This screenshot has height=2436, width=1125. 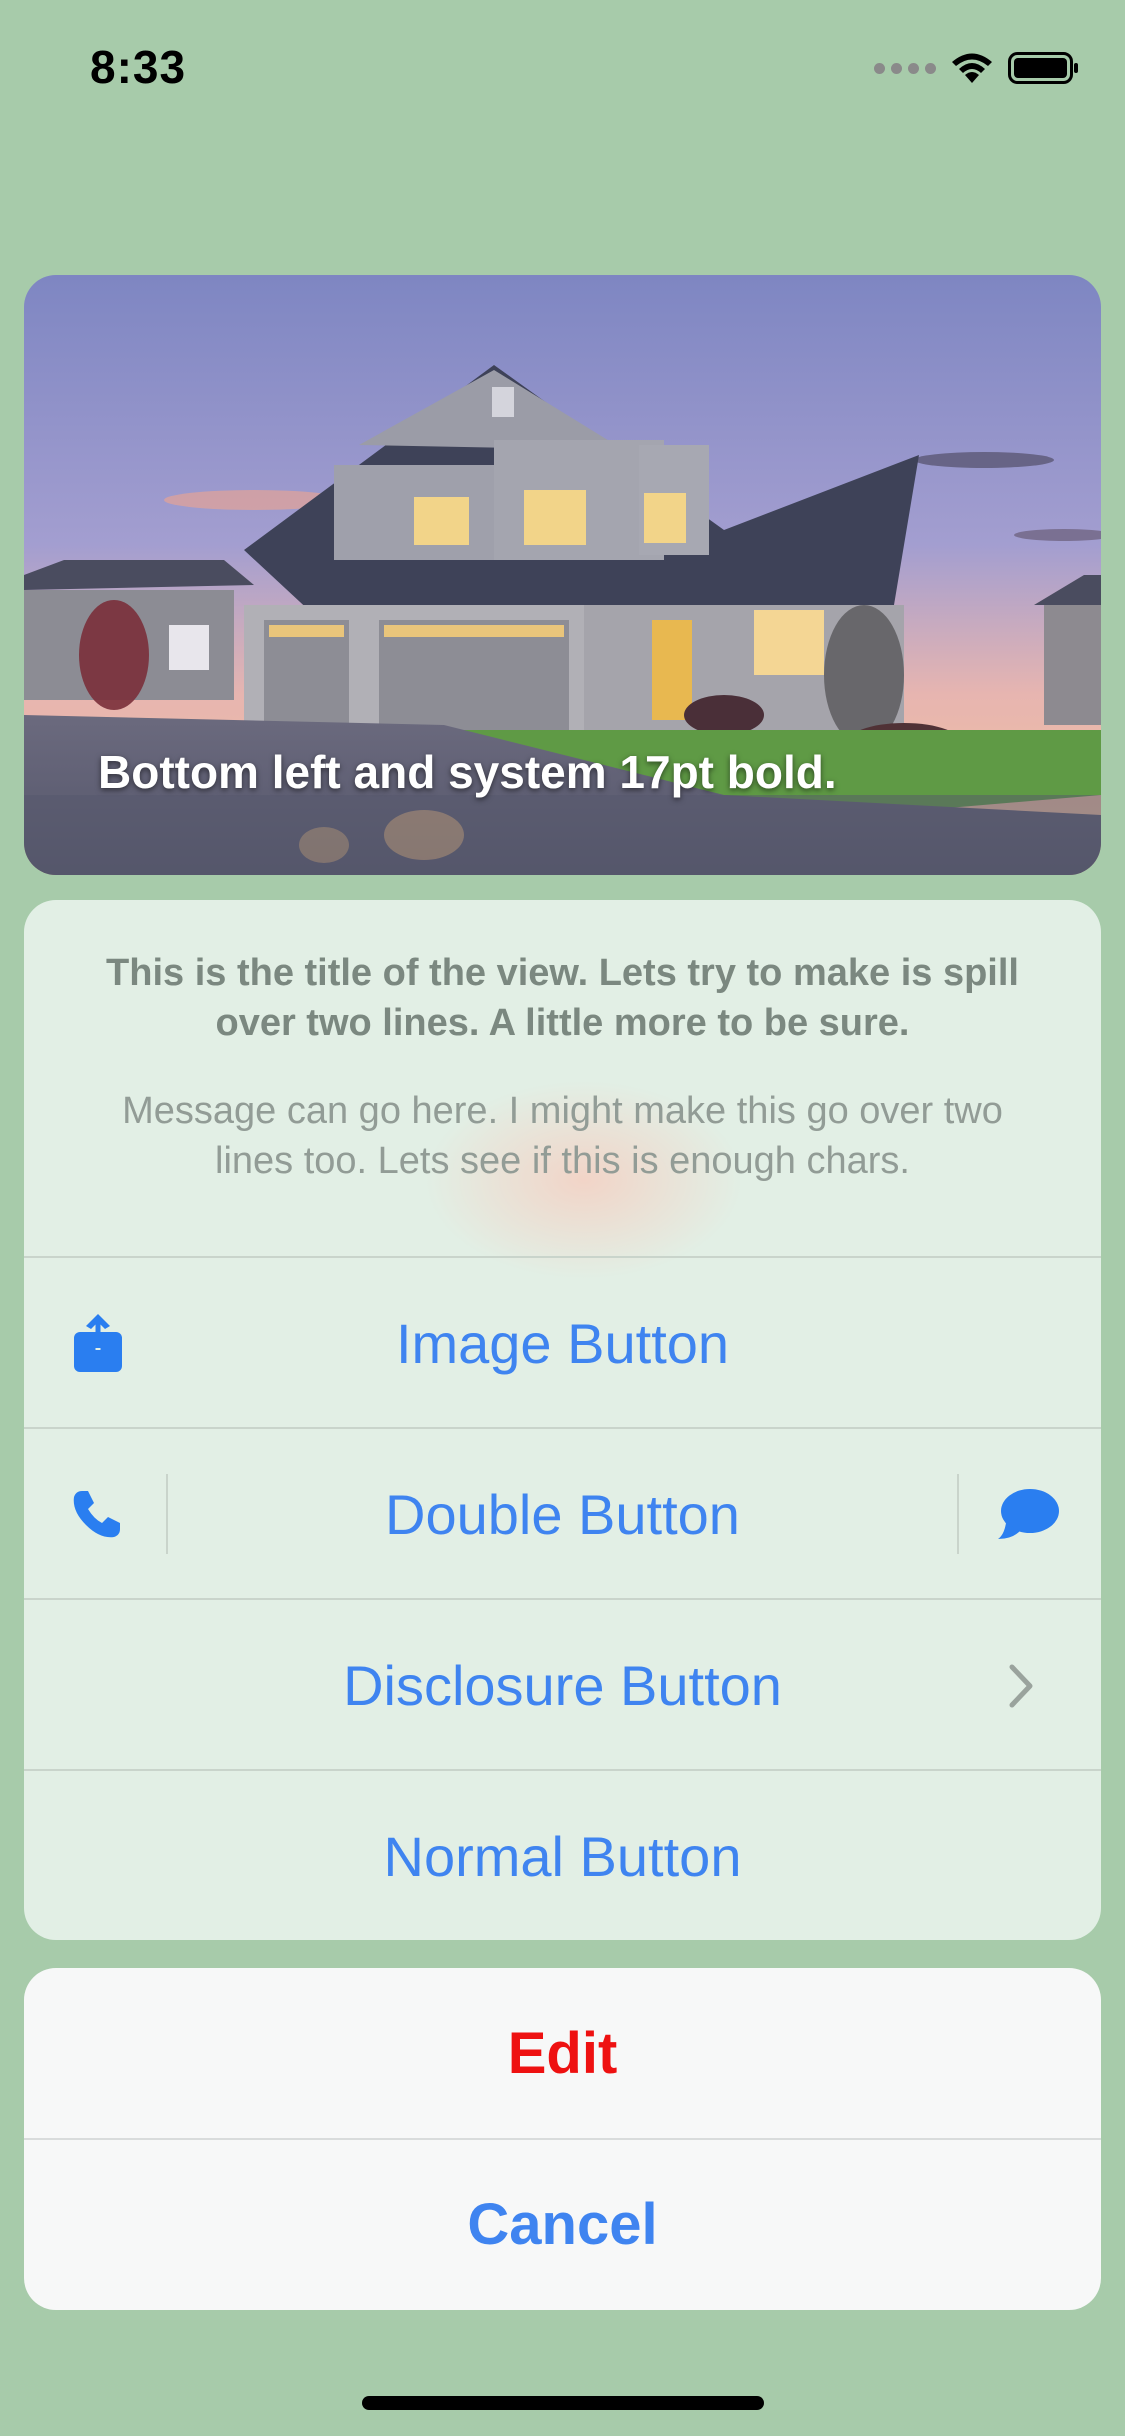 I want to click on status-bar: 8:33, so click(x=562, y=67).